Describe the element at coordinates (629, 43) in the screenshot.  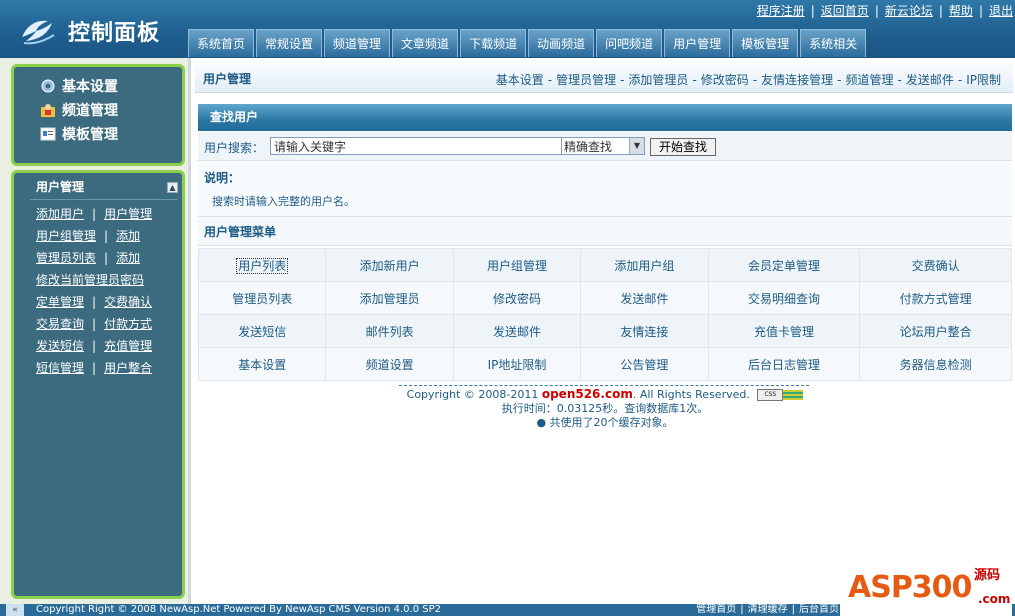
I see `tab-ask-channel: 问吧频道` at that location.